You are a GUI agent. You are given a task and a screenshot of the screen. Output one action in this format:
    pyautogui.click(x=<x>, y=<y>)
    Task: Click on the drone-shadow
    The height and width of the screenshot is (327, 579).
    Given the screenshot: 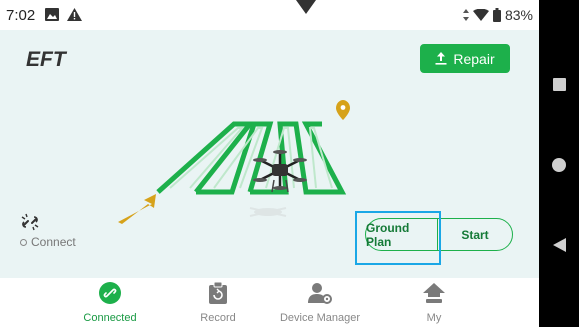 What is the action you would take?
    pyautogui.click(x=268, y=212)
    